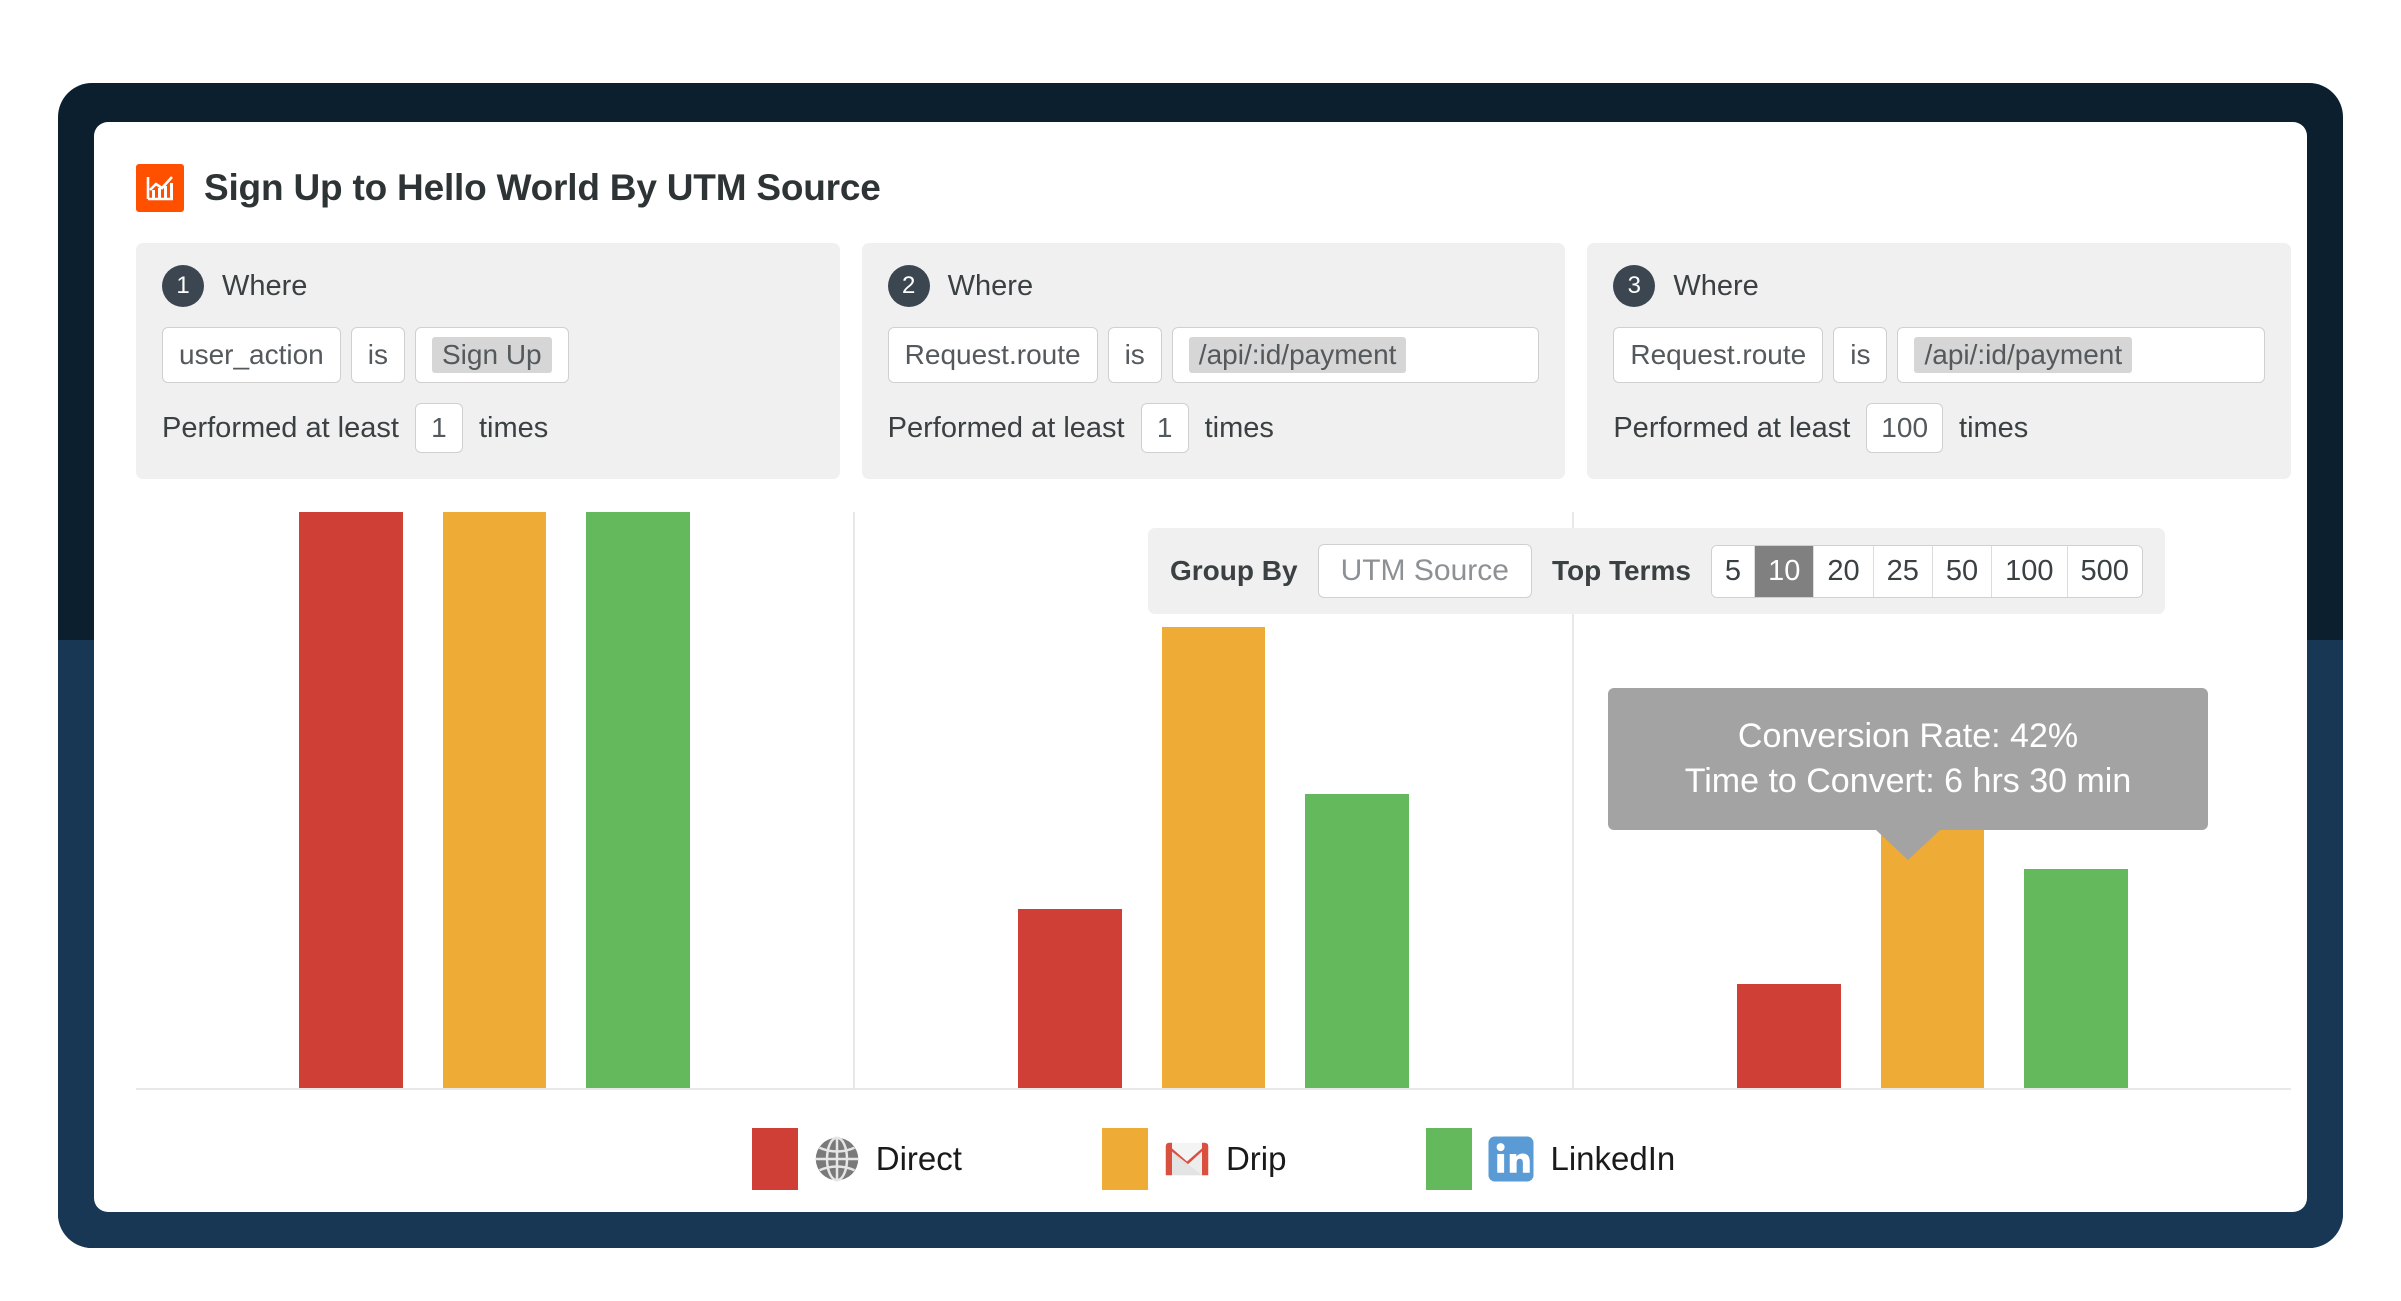 This screenshot has height=1301, width=2401. I want to click on legend-swatch-linkedin, so click(1449, 1159).